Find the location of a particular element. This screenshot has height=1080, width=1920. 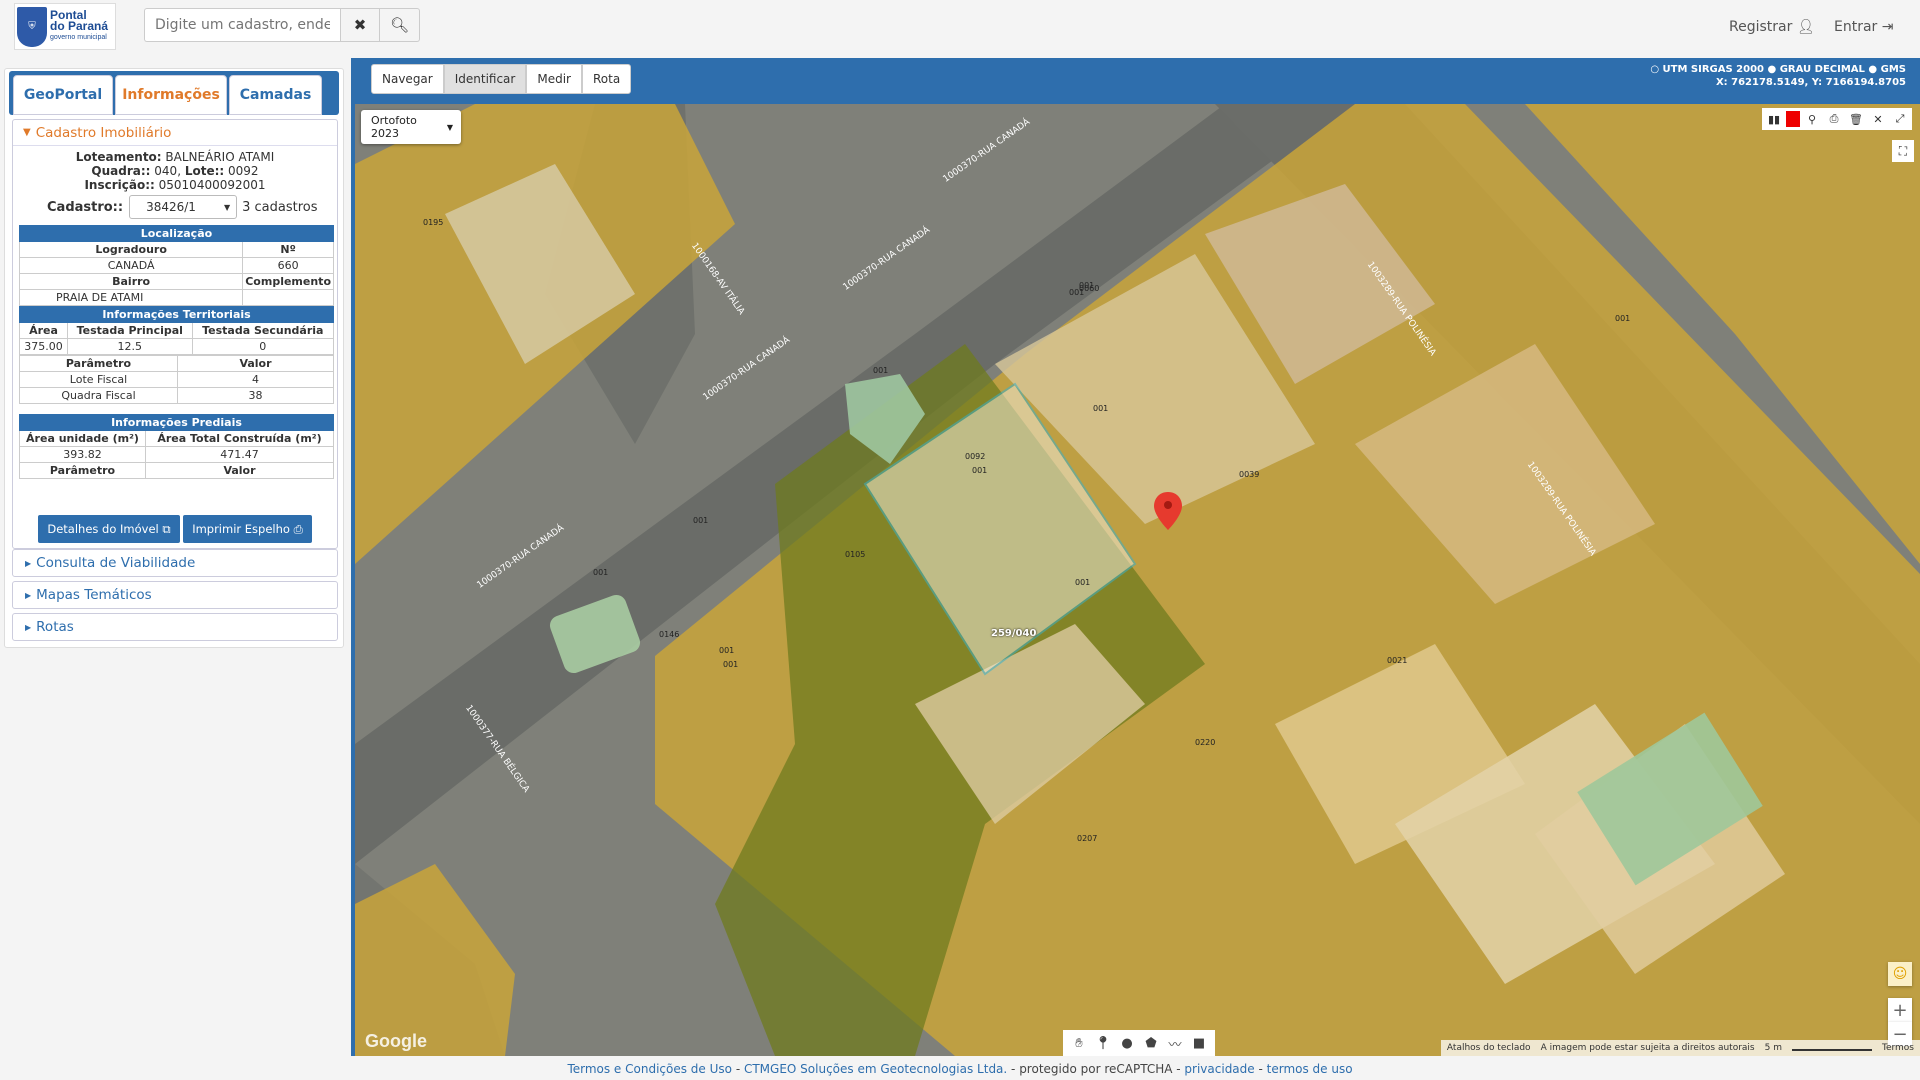

drawing-toolbar: ✋︎ 📍︎ ● ⬟ 〰 ■ is located at coordinates (1139, 1043).